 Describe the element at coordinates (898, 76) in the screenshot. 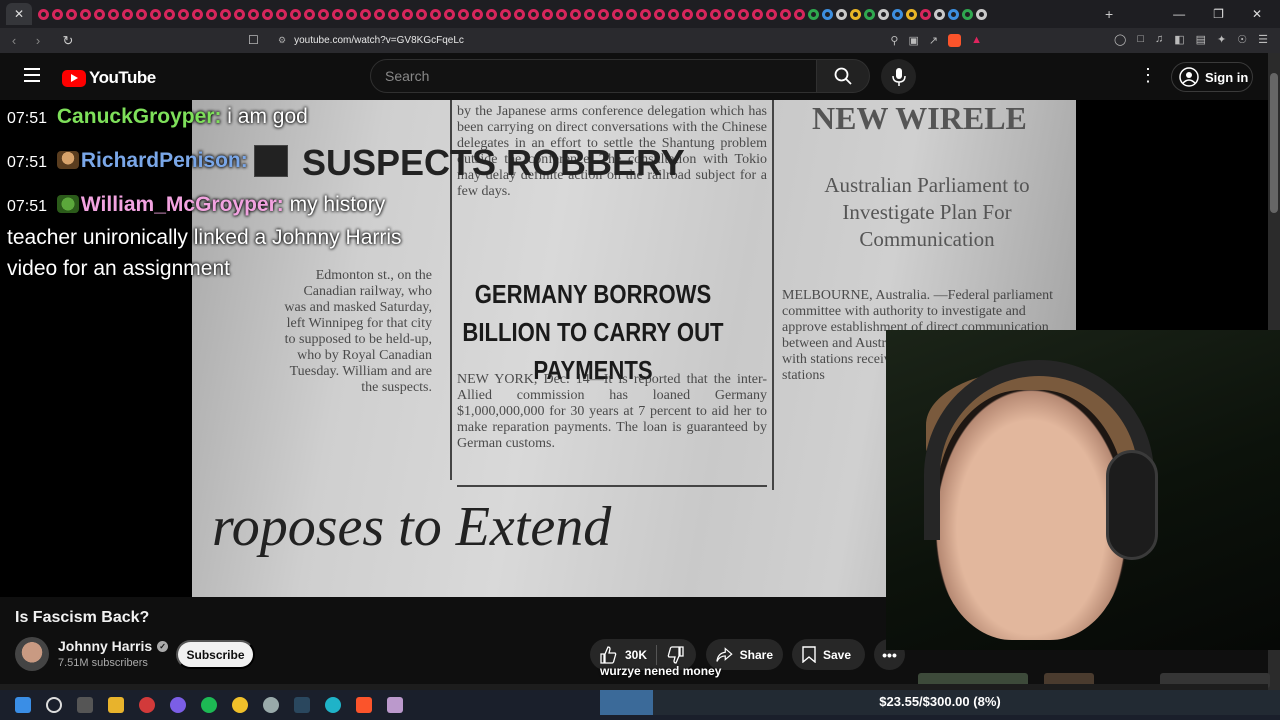

I see `voice-search-button` at that location.